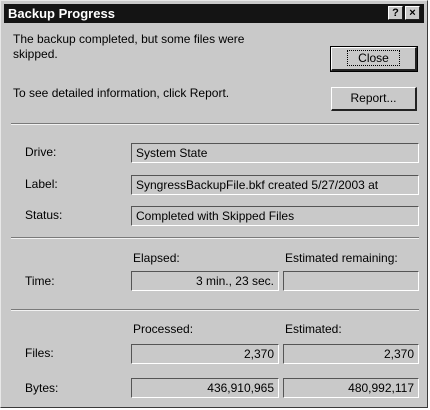 This screenshot has height=410, width=430. I want to click on close-button-label: Close, so click(373, 58).